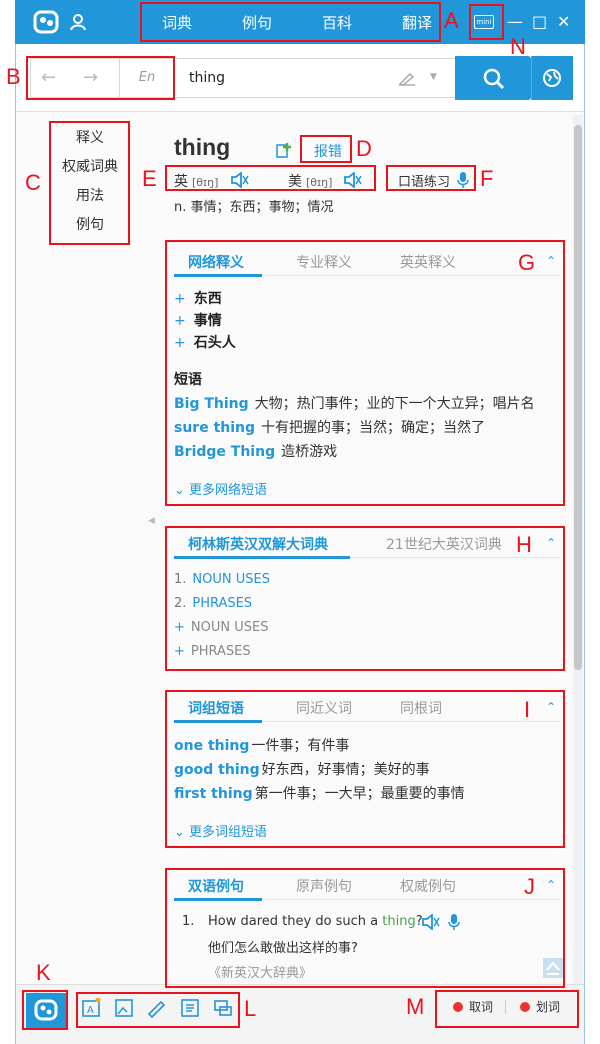 Image resolution: width=600 pixels, height=1044 pixels. What do you see at coordinates (527, 262) in the screenshot?
I see `annotation-label-g: G` at bounding box center [527, 262].